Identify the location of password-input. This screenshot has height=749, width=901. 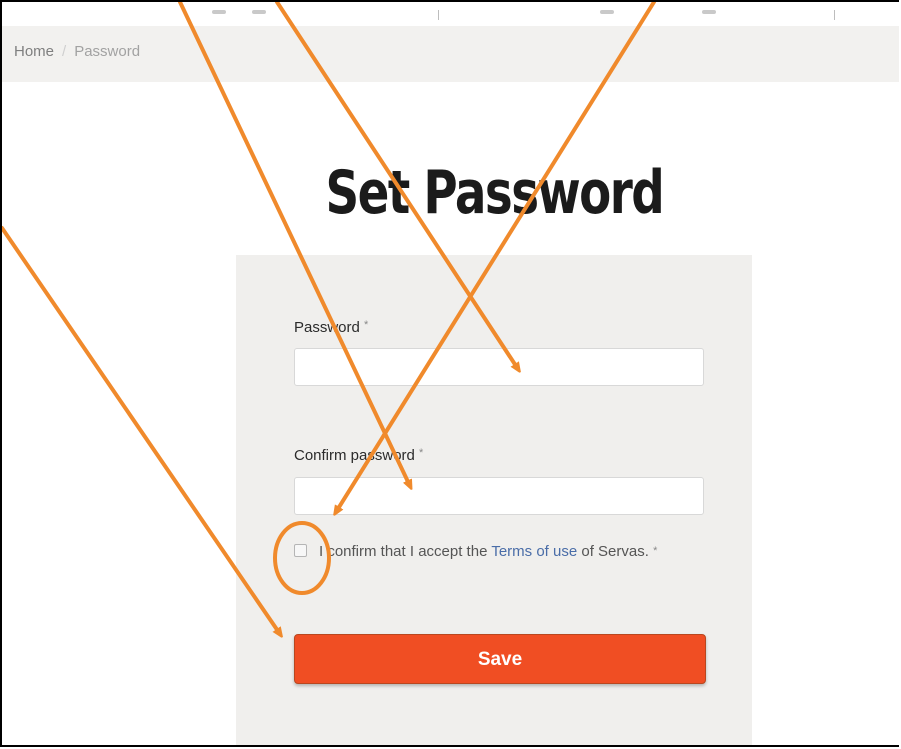
(499, 367).